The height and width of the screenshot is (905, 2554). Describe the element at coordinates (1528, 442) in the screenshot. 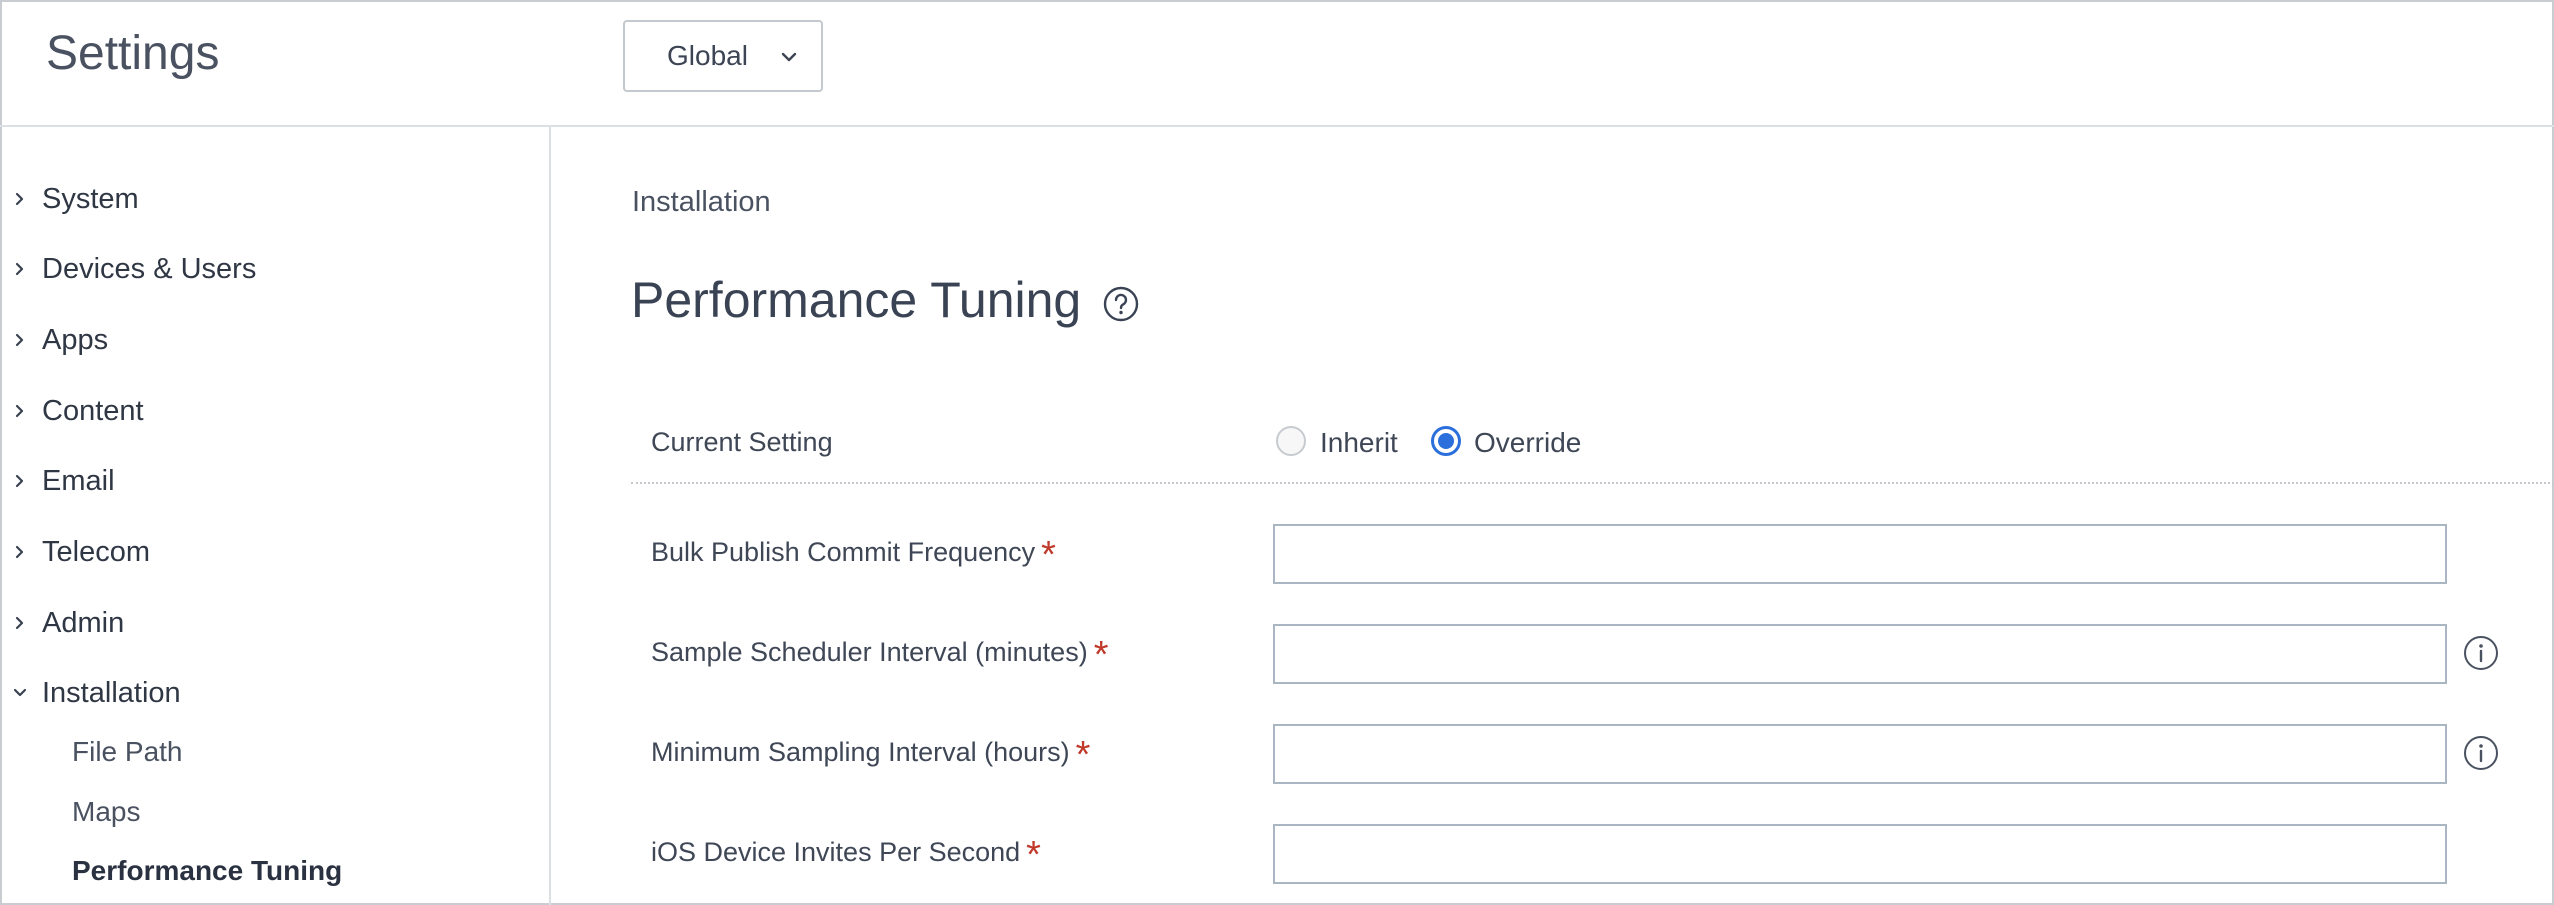

I see `override-radio-label: Override` at that location.